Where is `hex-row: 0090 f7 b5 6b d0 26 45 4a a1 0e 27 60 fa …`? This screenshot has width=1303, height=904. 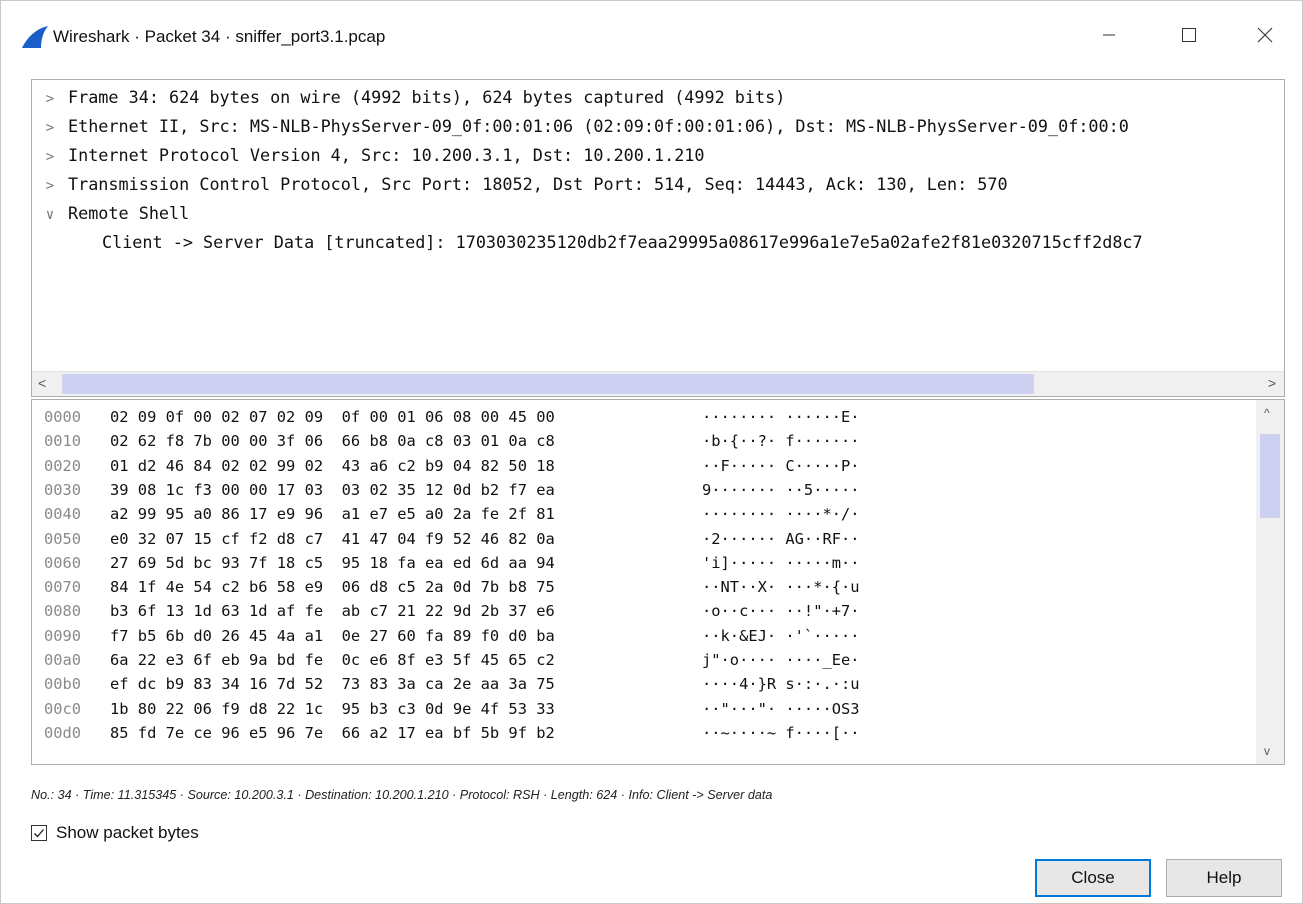
hex-row: 0090 f7 b5 6b d0 26 45 4a a1 0e 27 60 fa … is located at coordinates (639, 636).